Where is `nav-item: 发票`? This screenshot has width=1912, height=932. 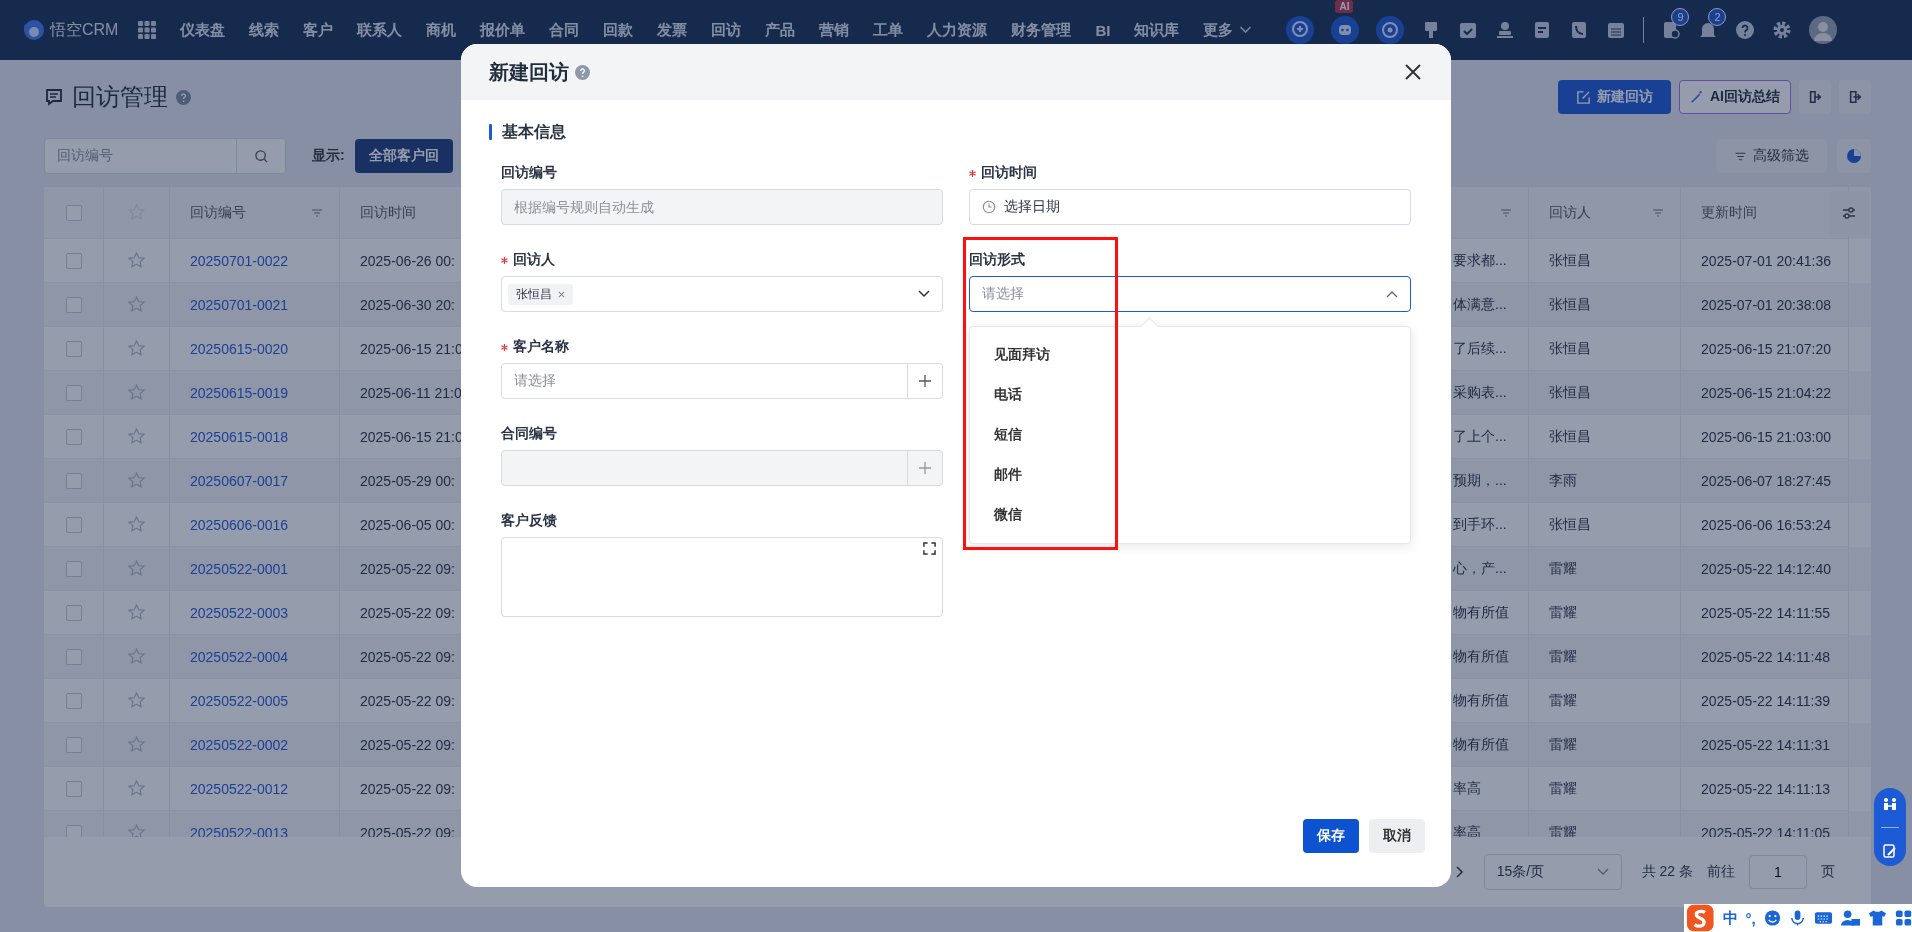 nav-item: 发票 is located at coordinates (672, 30).